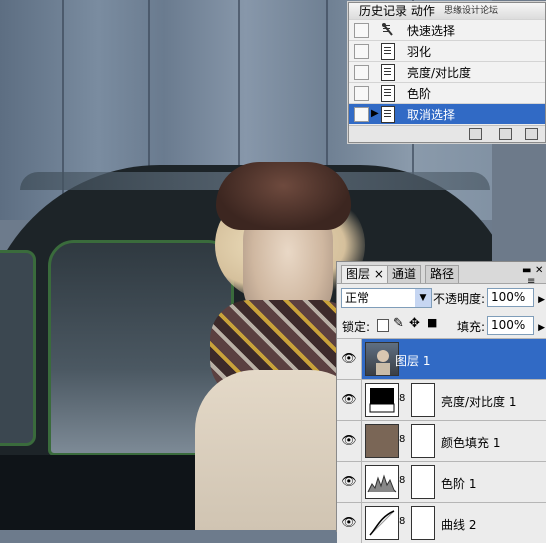  What do you see at coordinates (419, 52) in the screenshot?
I see `history-item-label: 羽化` at bounding box center [419, 52].